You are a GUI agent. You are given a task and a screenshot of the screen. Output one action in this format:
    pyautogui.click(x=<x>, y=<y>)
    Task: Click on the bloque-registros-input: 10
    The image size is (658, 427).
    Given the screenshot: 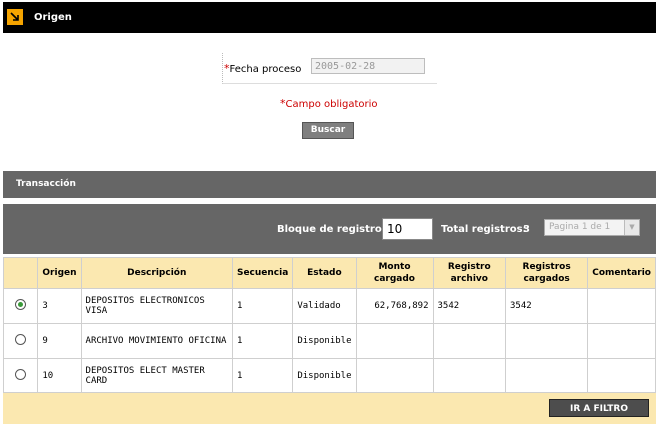 What is the action you would take?
    pyautogui.click(x=407, y=229)
    